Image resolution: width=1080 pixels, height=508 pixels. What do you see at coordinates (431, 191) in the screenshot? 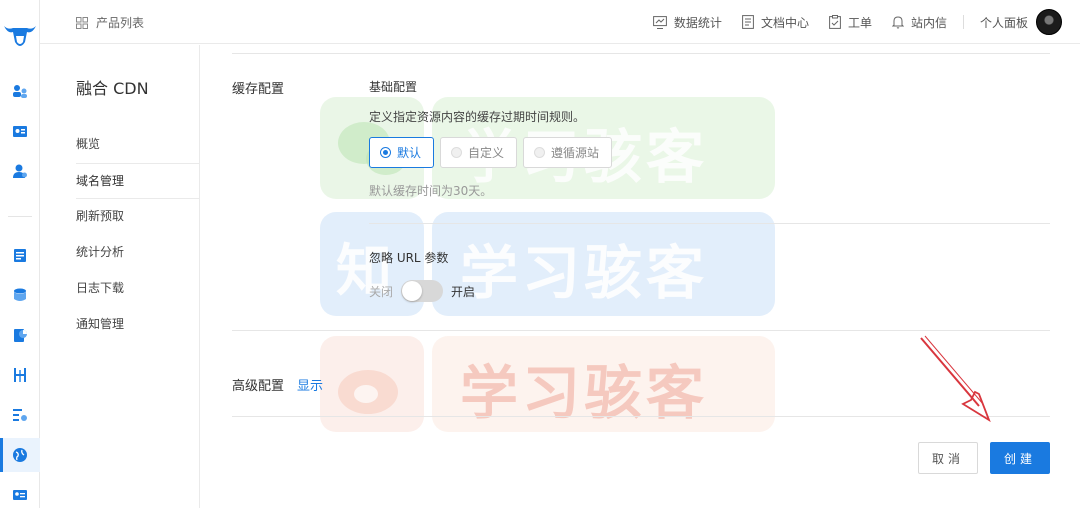
I see `cache-hint: 默认缓存时间为30天。` at bounding box center [431, 191].